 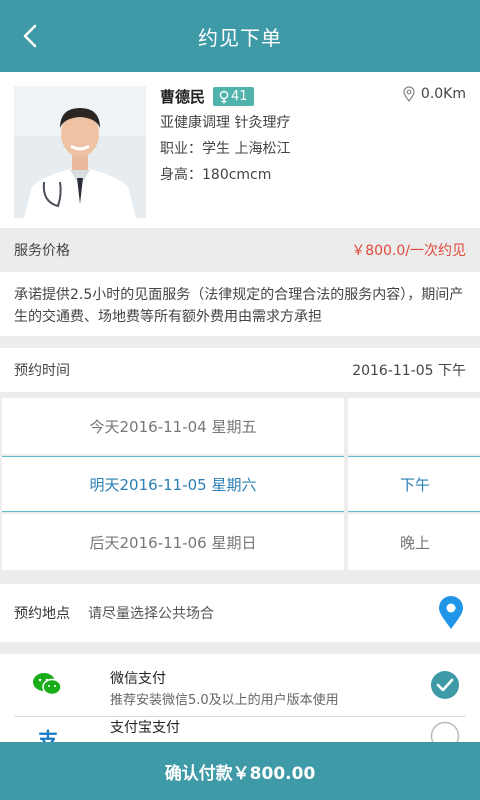 What do you see at coordinates (173, 484) in the screenshot?
I see `day-option-tomorrow: 明天2016-11-05 星期六` at bounding box center [173, 484].